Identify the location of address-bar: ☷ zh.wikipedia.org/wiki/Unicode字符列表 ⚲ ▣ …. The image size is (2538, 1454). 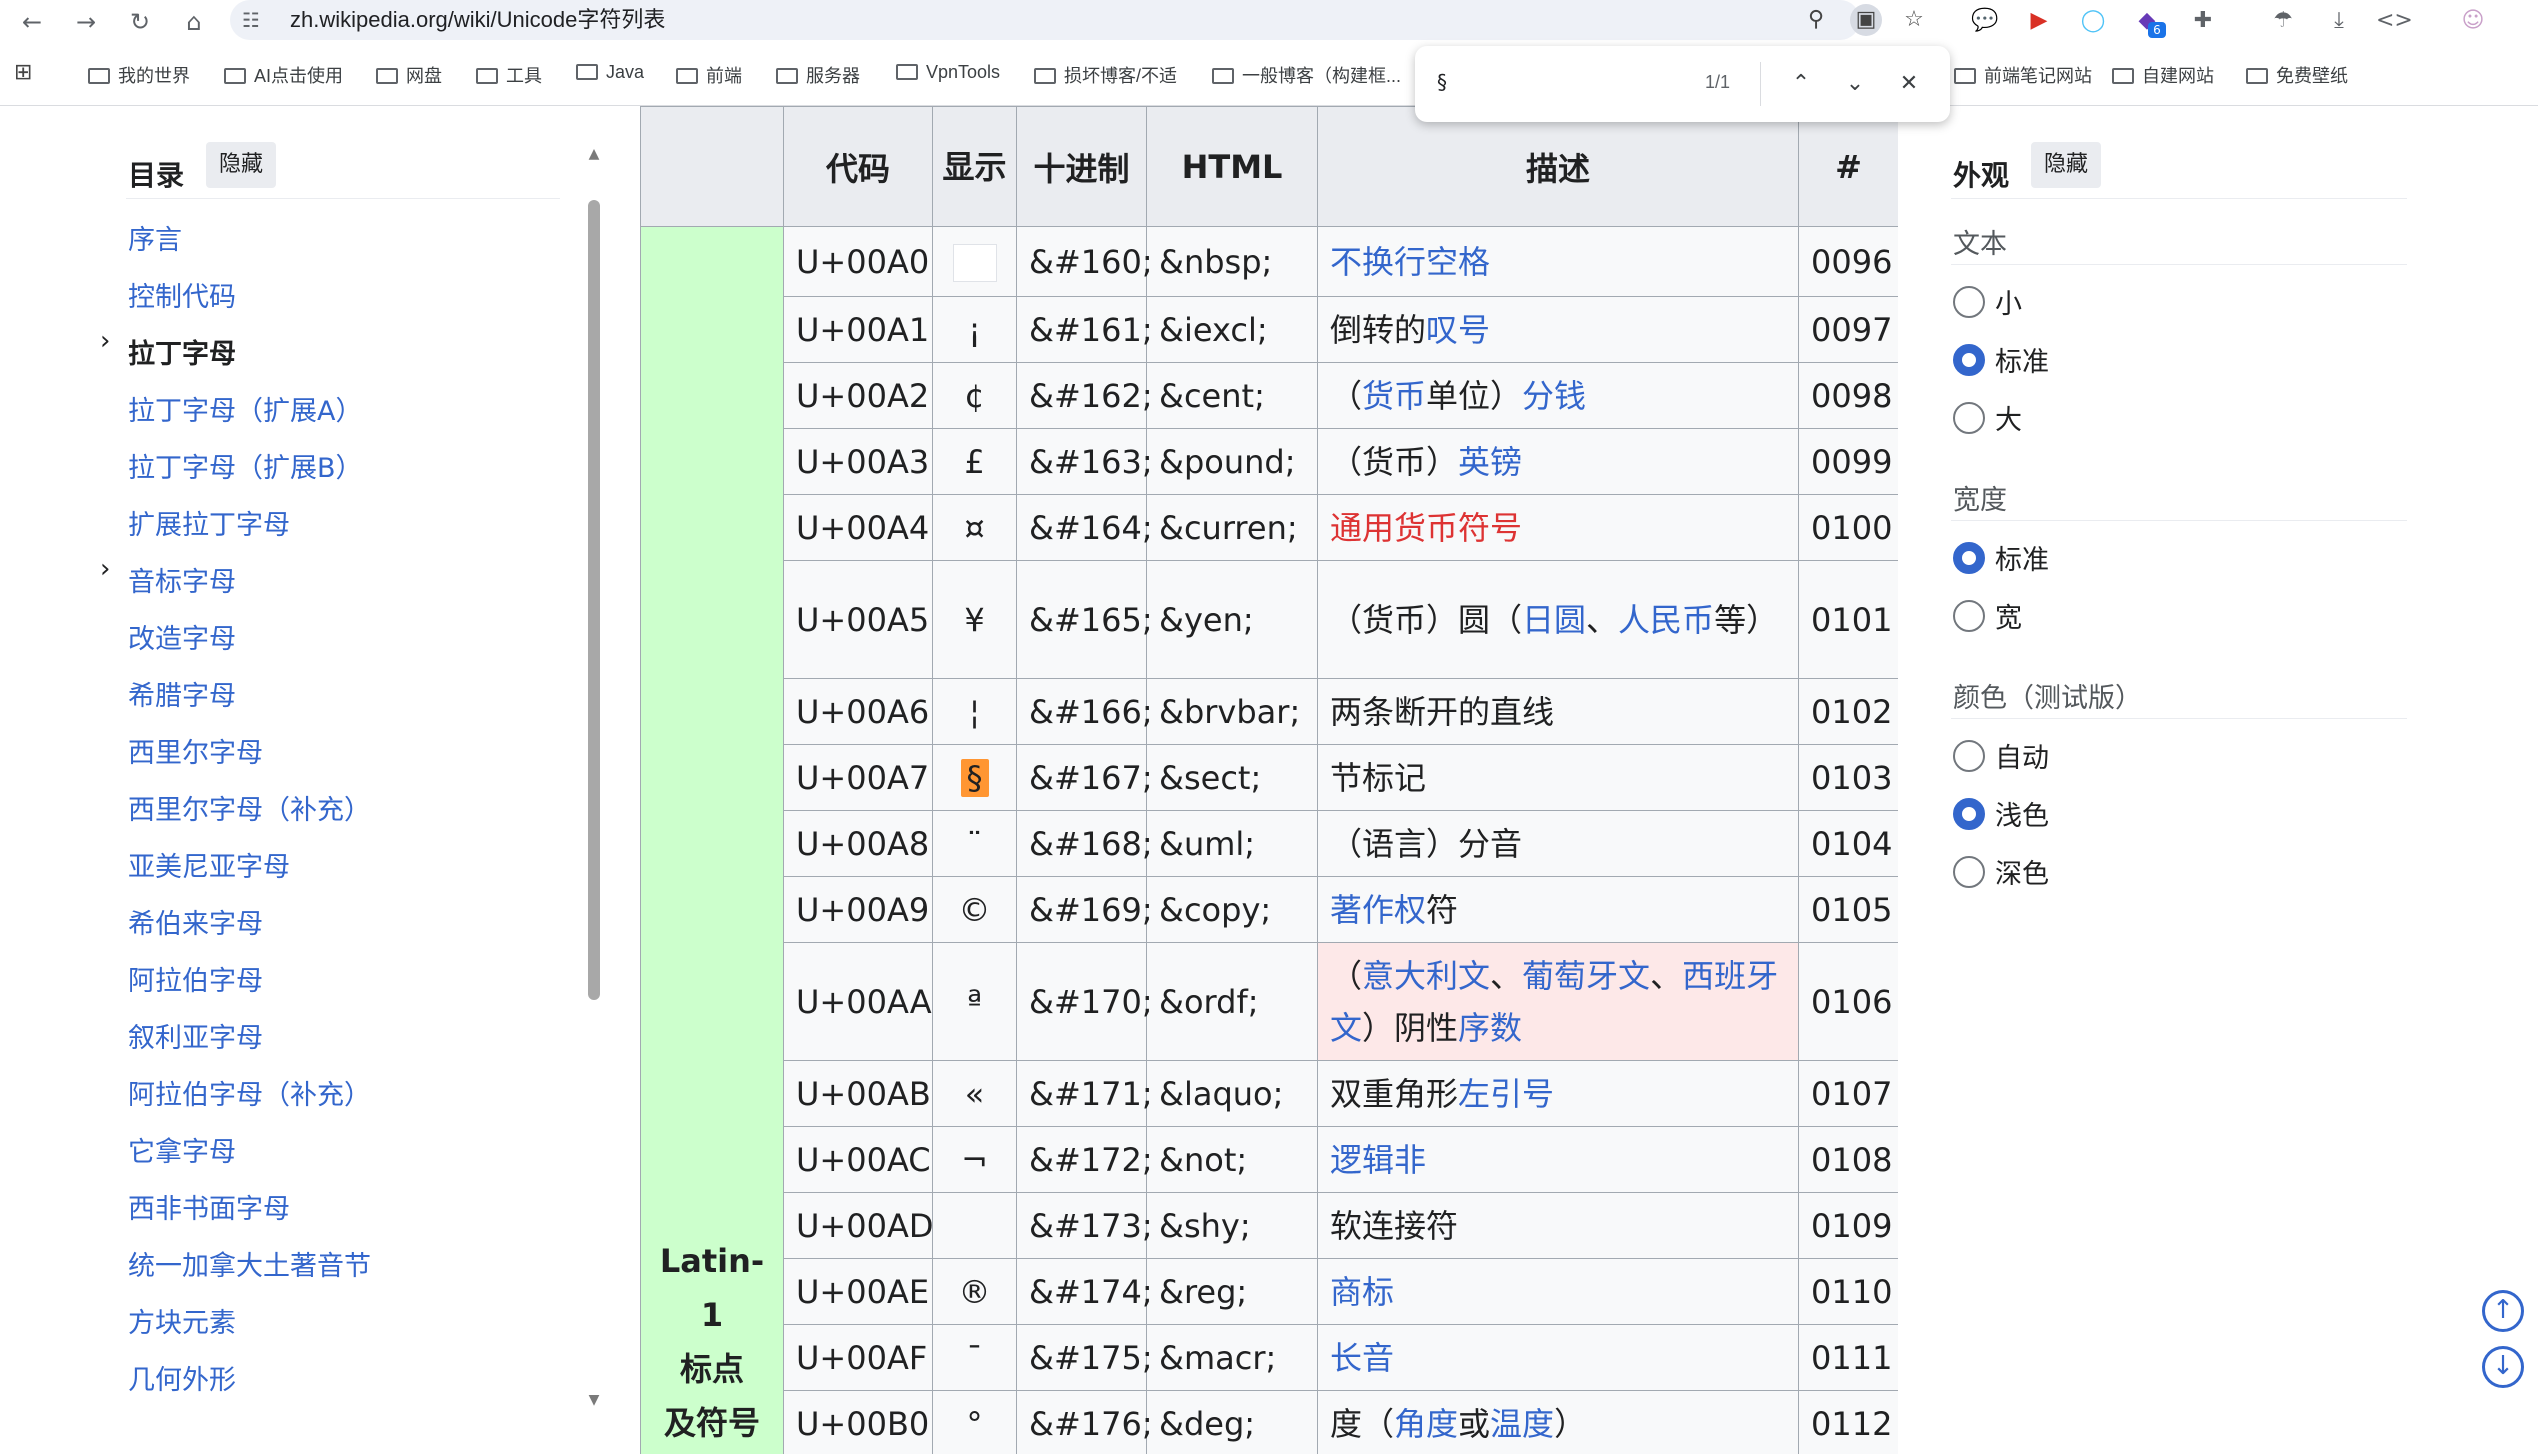
(1077, 20).